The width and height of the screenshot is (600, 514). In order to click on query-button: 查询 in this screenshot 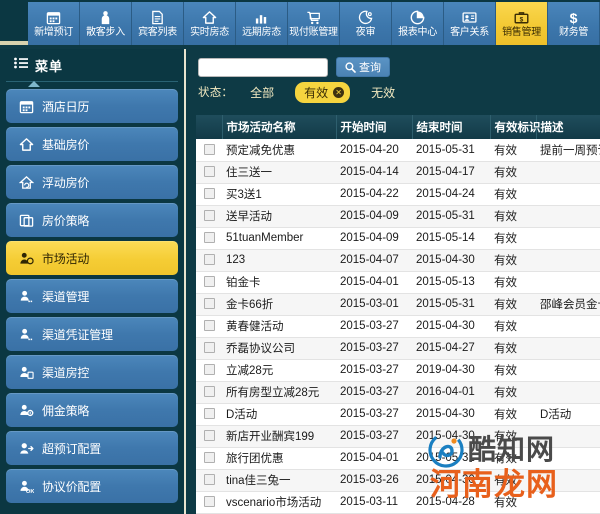, I will do `click(363, 67)`.